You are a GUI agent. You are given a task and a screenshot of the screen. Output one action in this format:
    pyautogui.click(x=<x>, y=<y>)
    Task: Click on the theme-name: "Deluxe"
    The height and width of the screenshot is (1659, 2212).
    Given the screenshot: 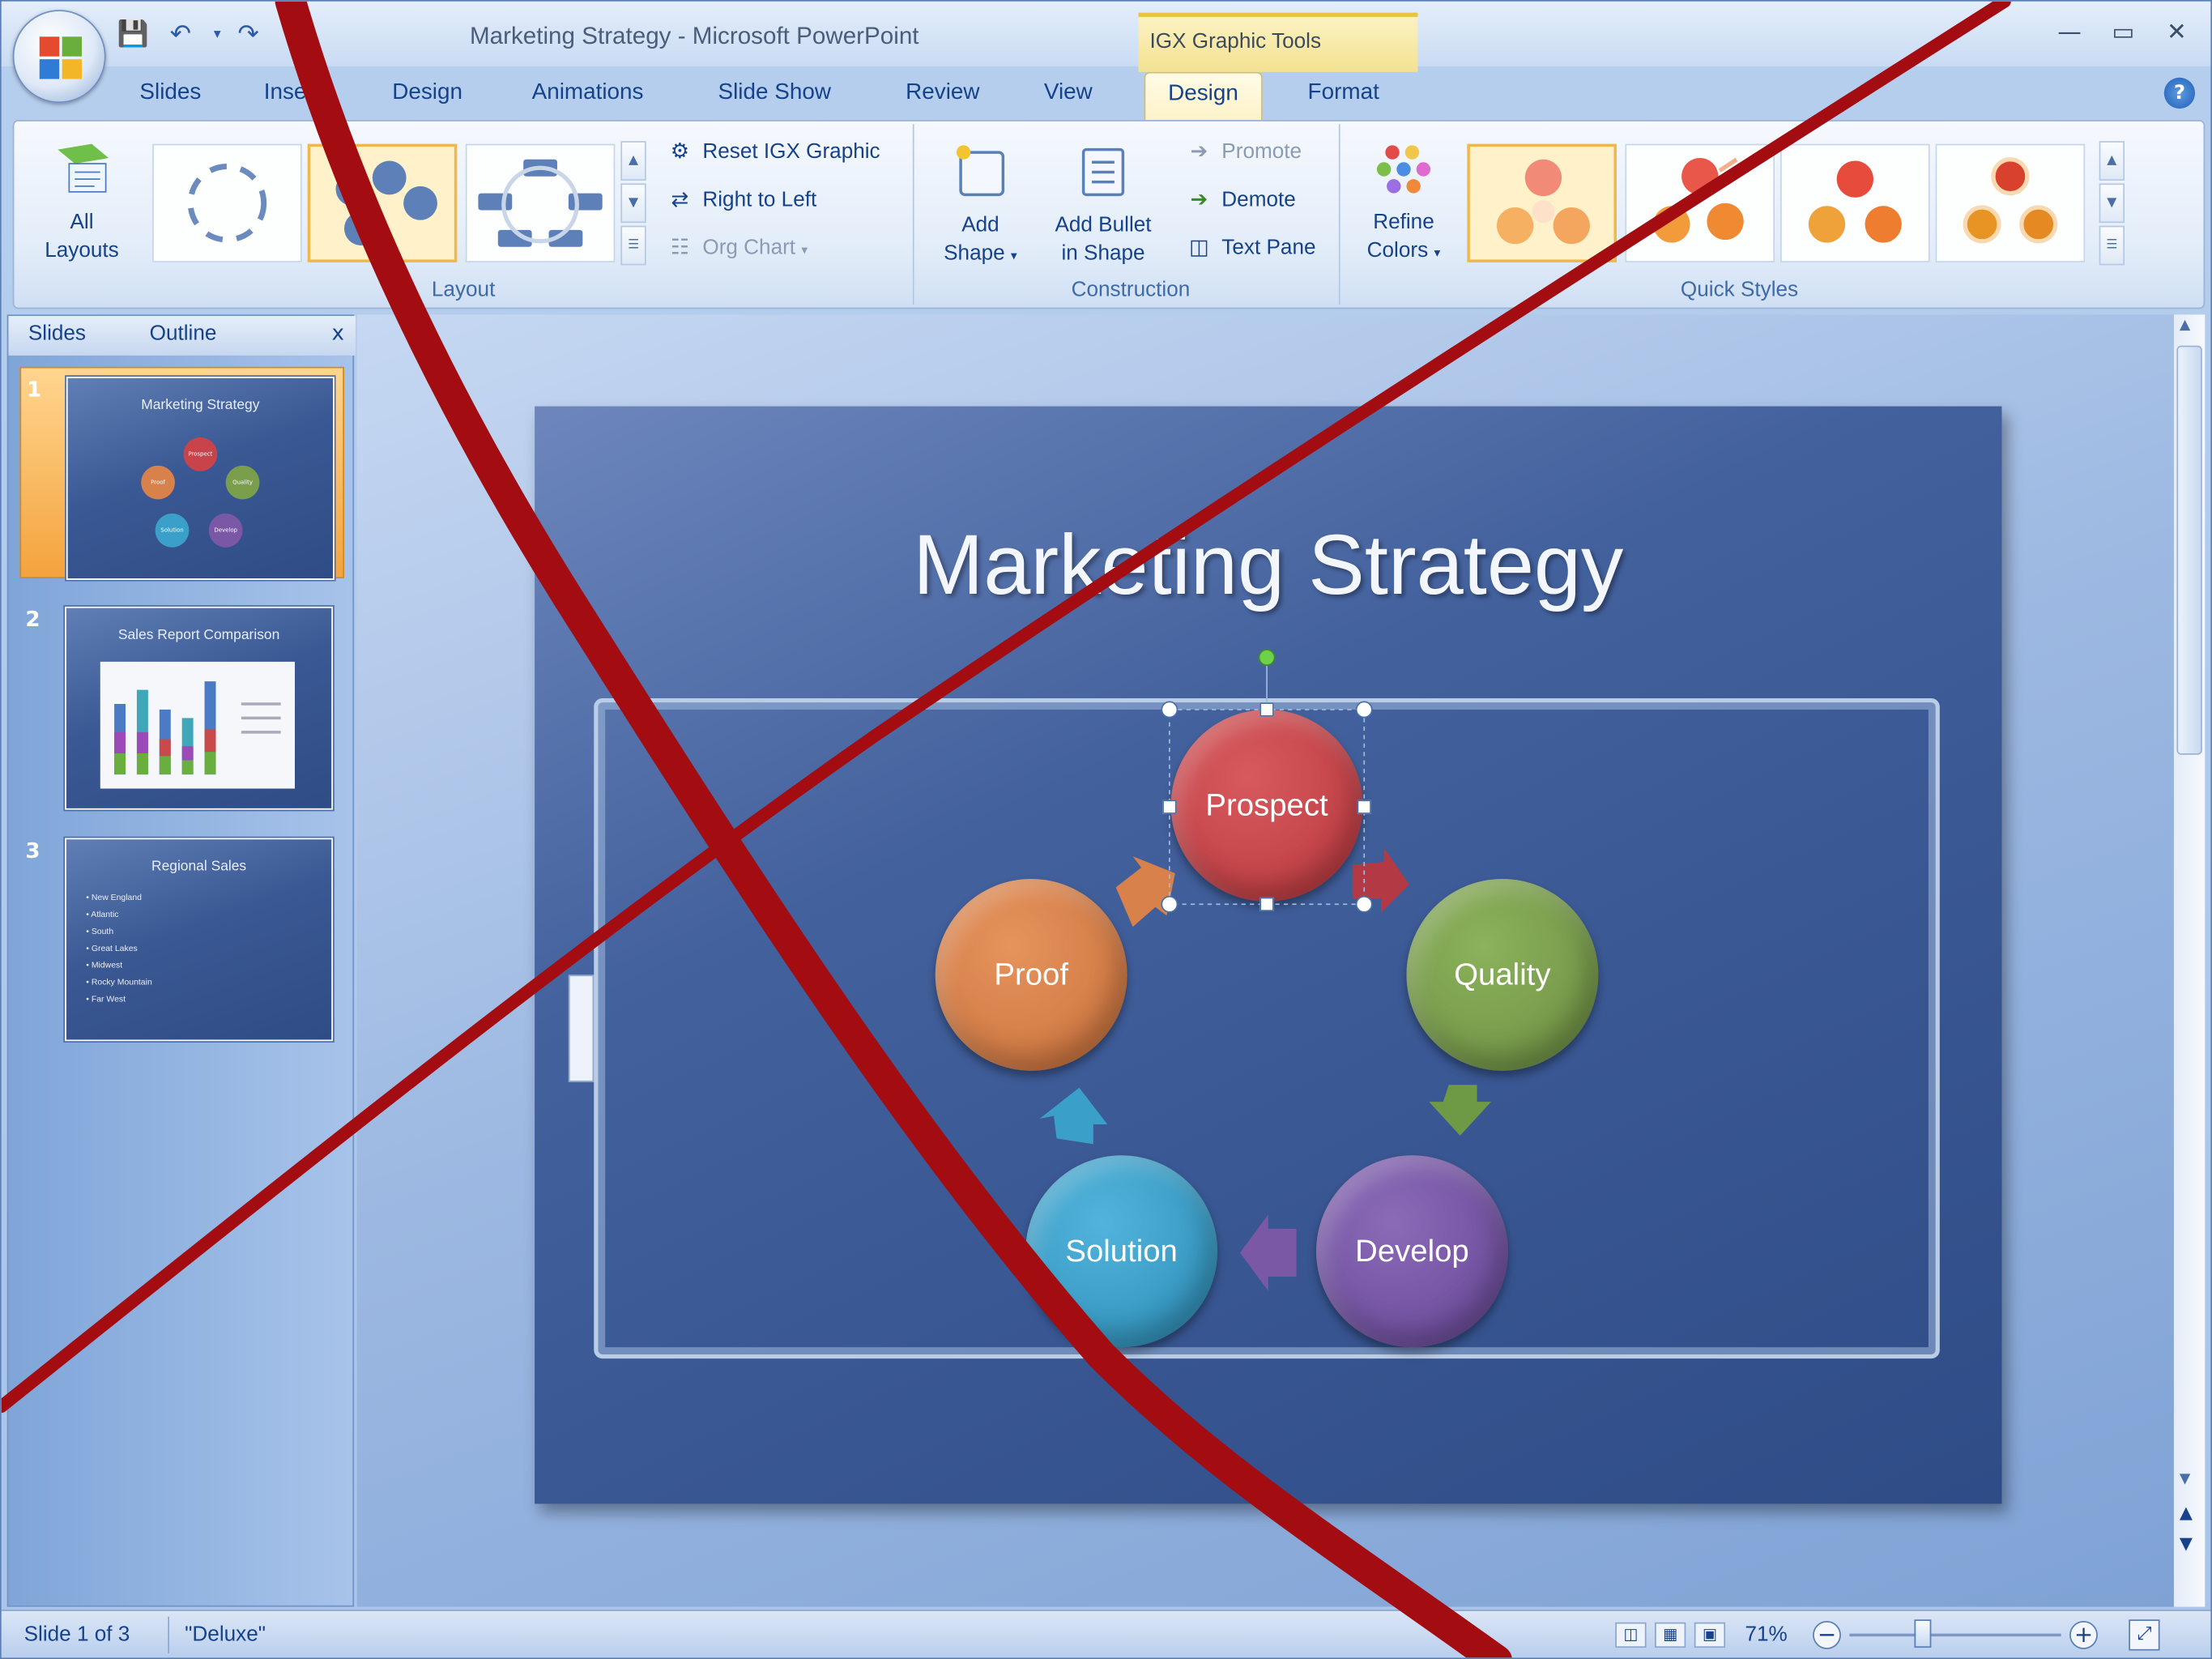 What is the action you would take?
    pyautogui.click(x=225, y=1634)
    